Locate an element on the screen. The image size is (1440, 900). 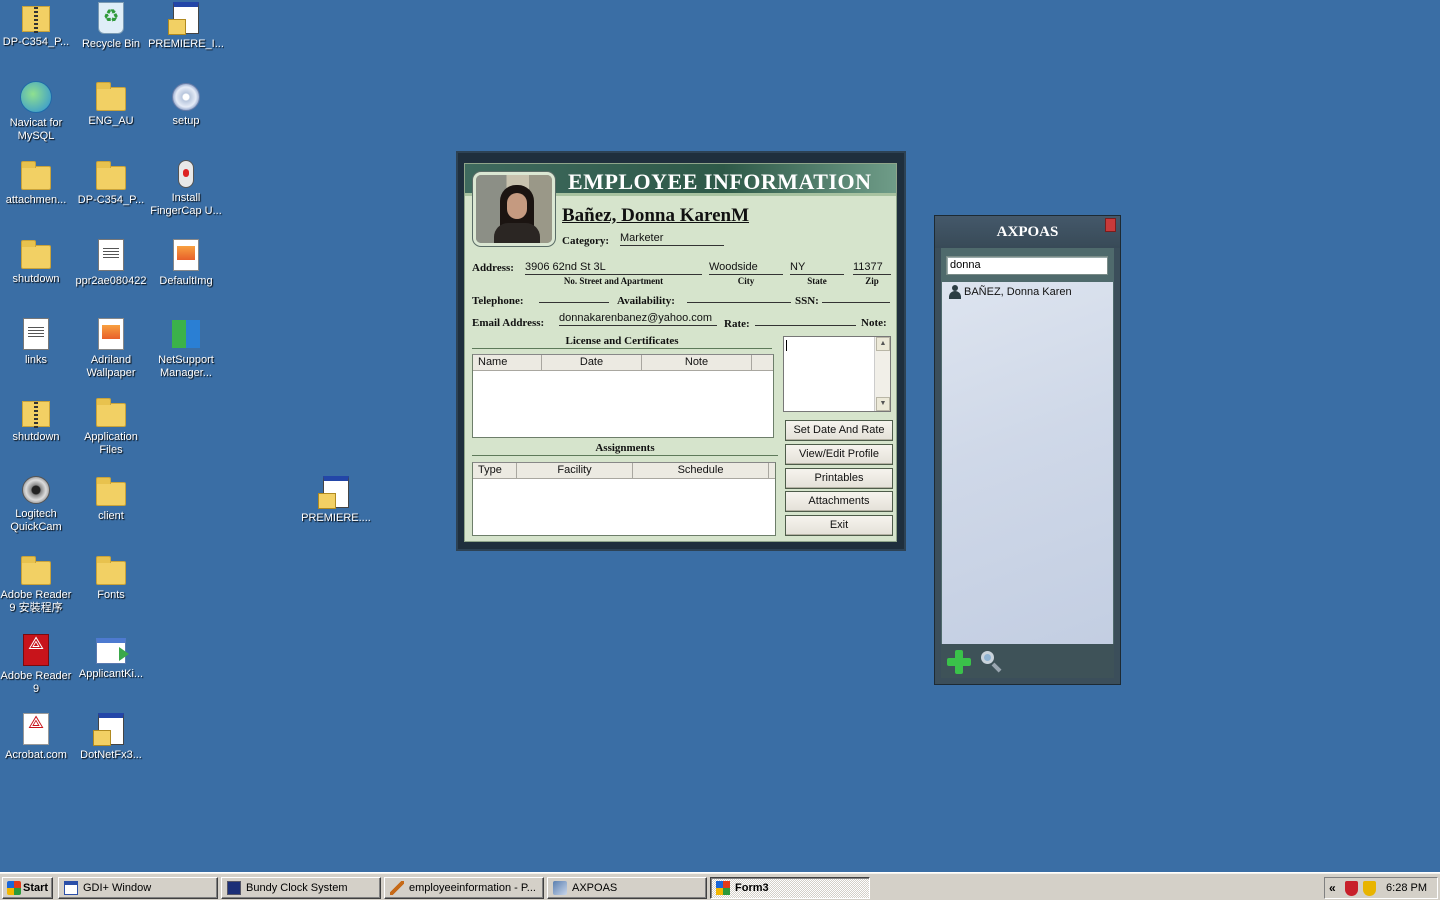
desktop-icon-defaultimg: DefaultImg is located at coordinates (186, 263).